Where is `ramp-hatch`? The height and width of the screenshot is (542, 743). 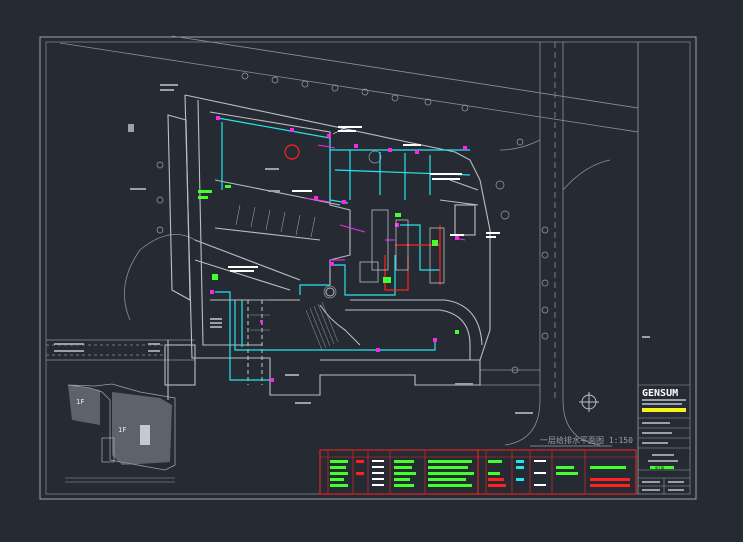 ramp-hatch is located at coordinates (322, 326).